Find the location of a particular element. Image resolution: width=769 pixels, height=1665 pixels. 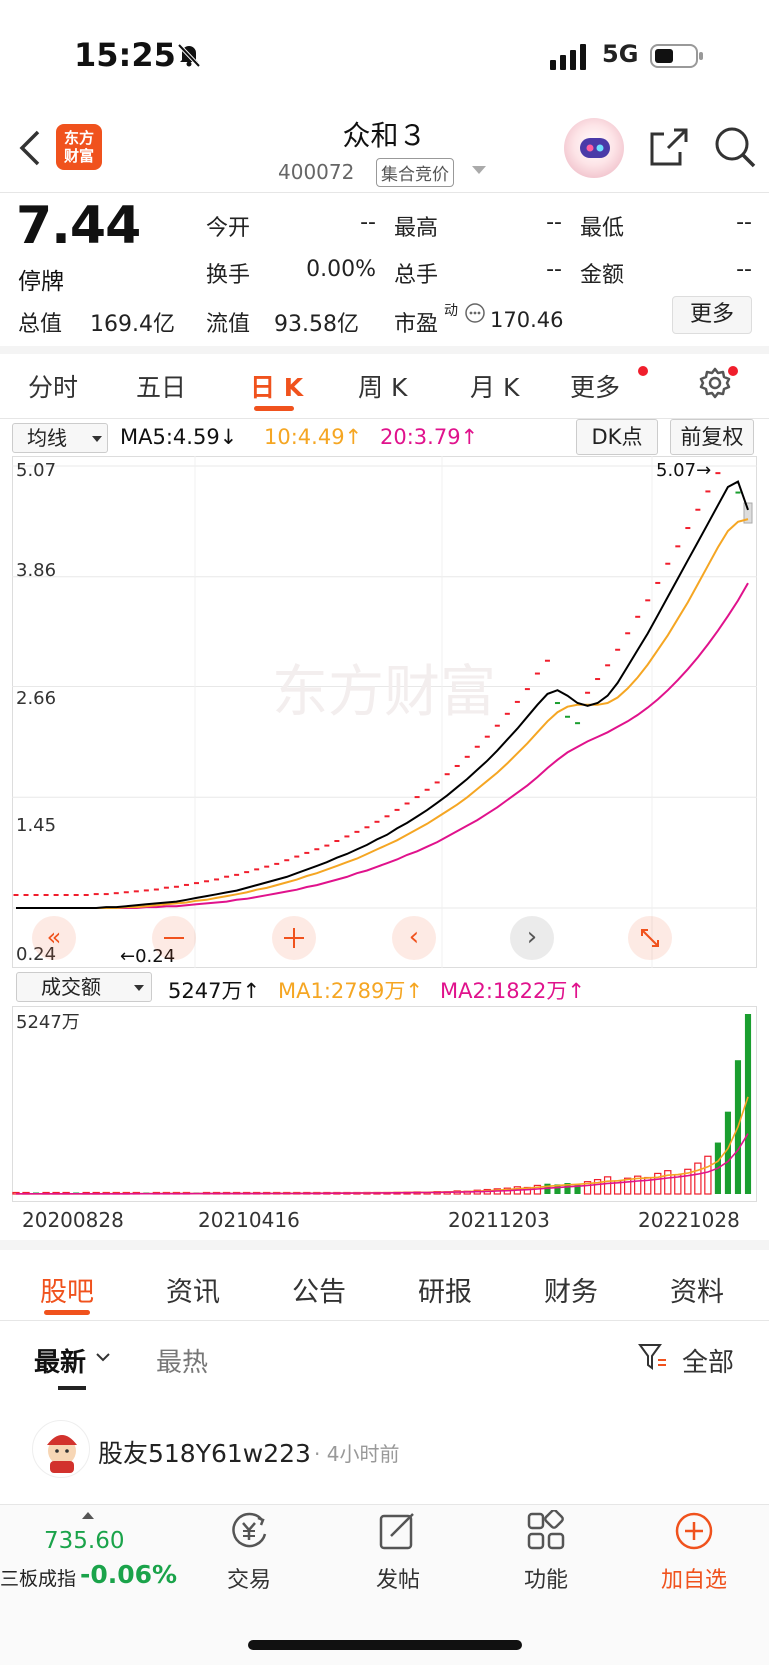

sort-hot: 最热 is located at coordinates (182, 1360).